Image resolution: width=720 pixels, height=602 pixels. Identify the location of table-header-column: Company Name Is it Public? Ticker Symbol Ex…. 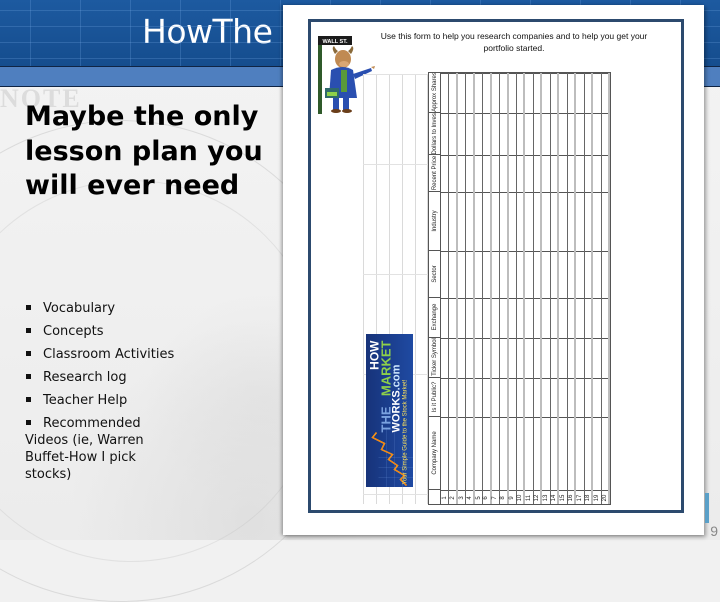
(435, 288).